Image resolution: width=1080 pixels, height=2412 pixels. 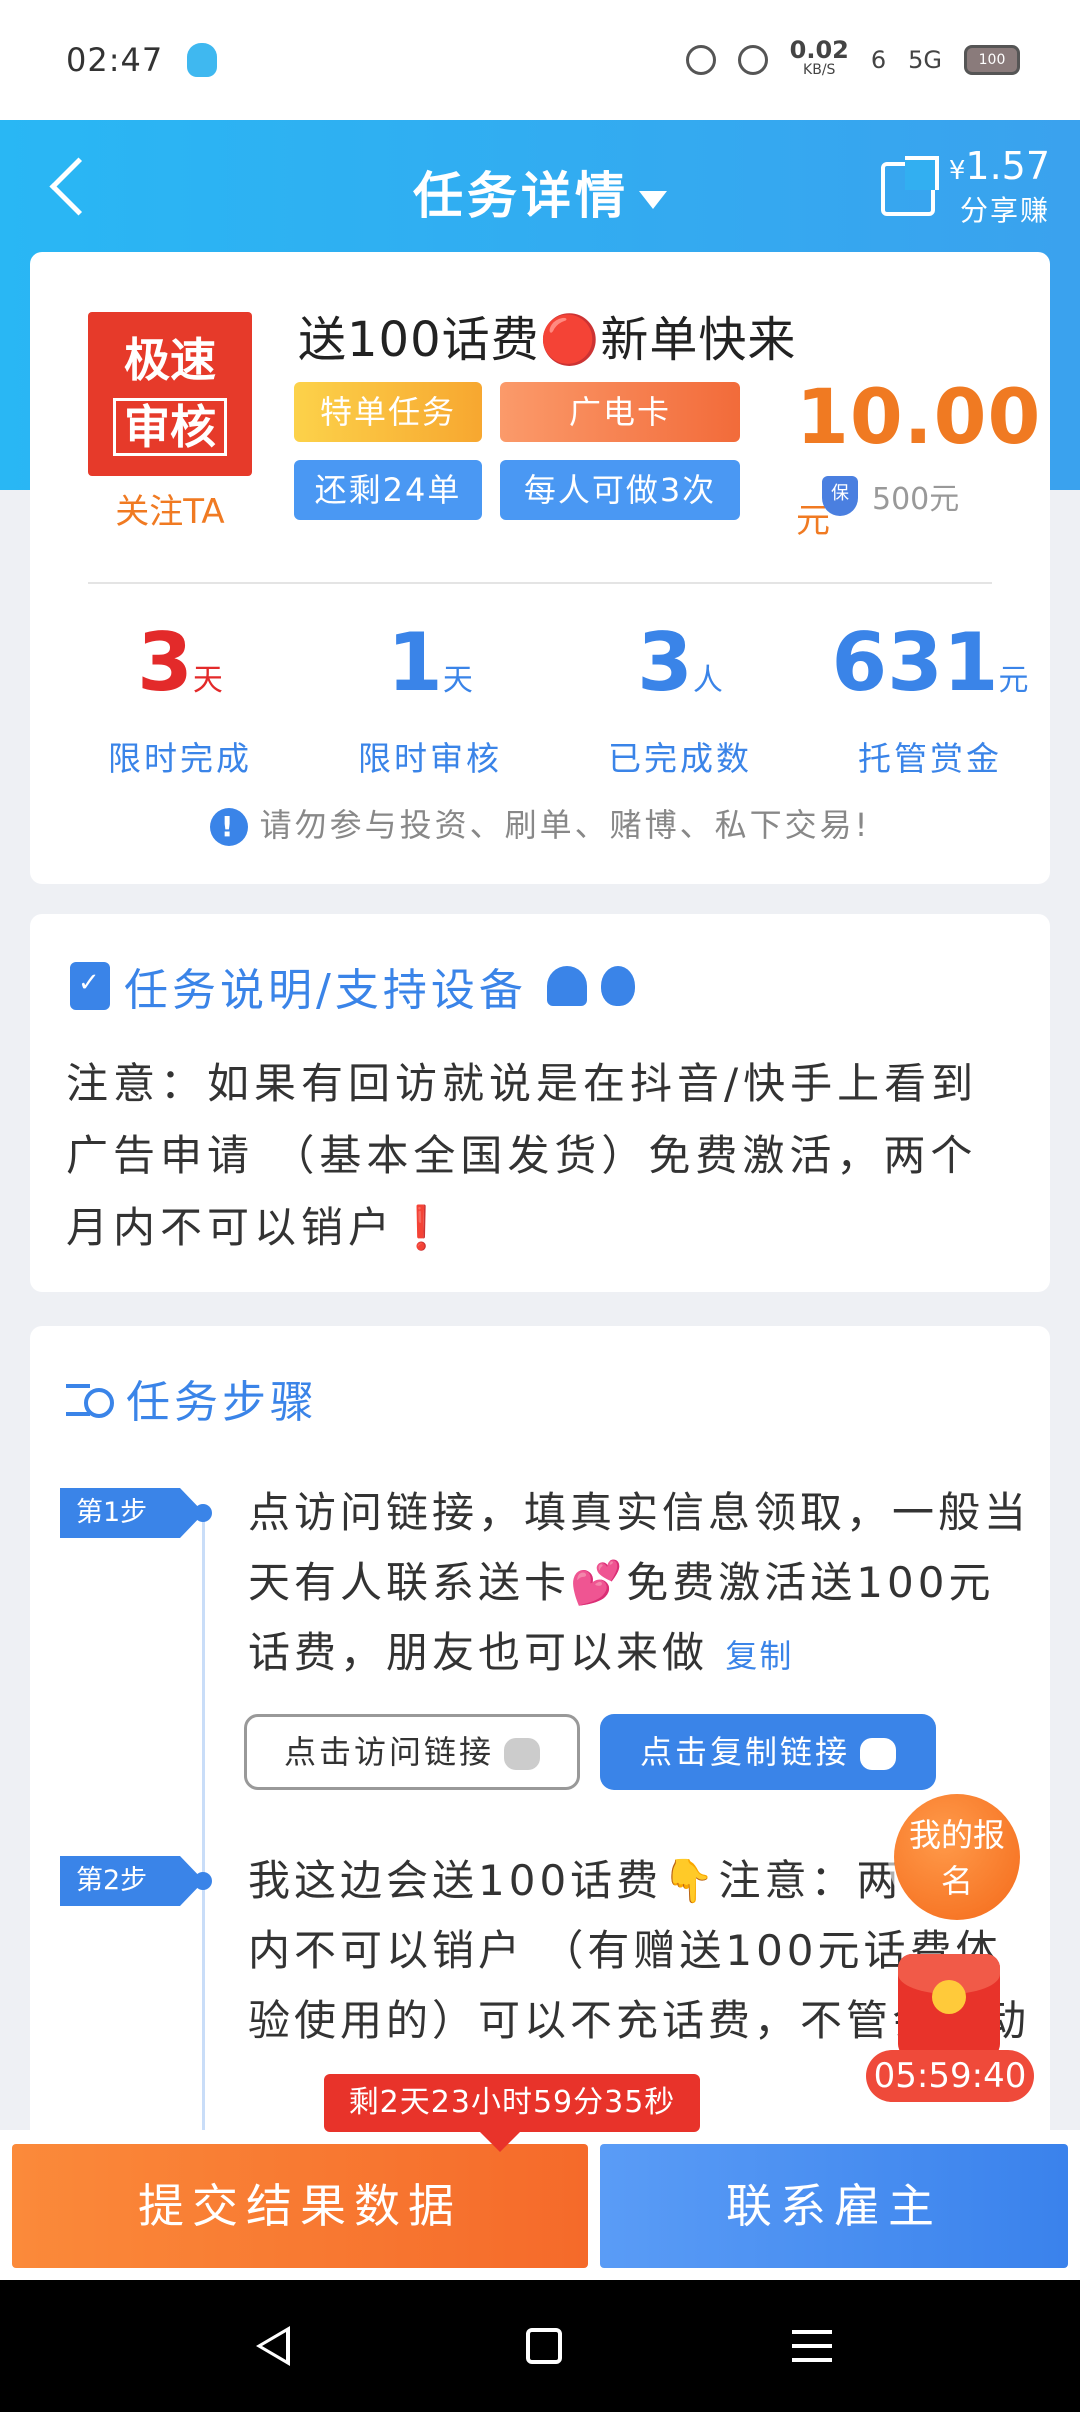 I want to click on contact-employer-button: 联系雇主, so click(x=834, y=2206).